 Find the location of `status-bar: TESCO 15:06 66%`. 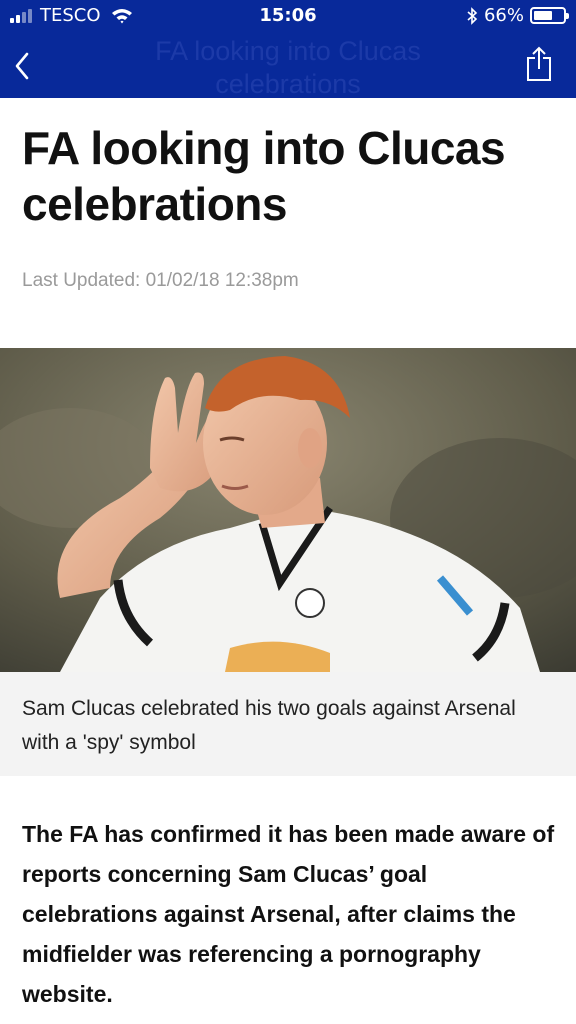

status-bar: TESCO 15:06 66% is located at coordinates (288, 16).